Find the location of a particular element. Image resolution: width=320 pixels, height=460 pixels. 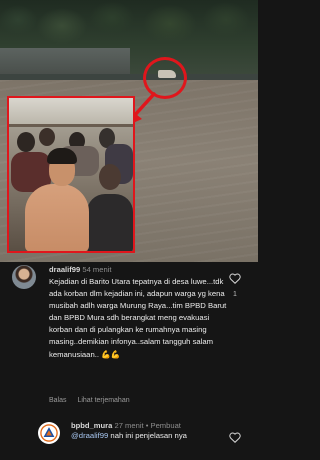

translate-button: Lihat terjemahan is located at coordinates (103, 400).